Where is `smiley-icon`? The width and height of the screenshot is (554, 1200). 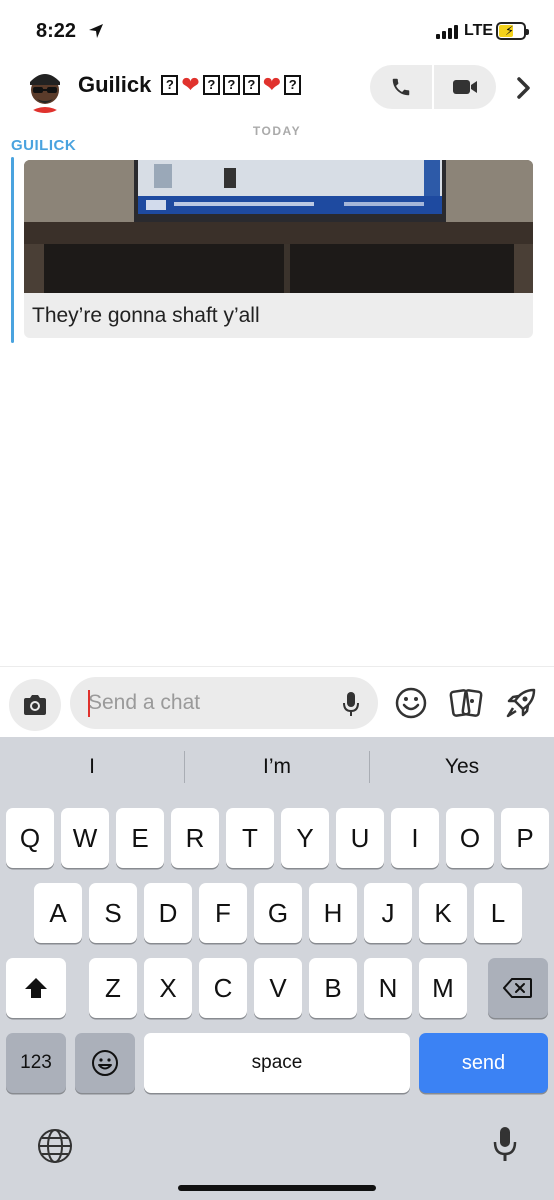
smiley-icon is located at coordinates (411, 703).